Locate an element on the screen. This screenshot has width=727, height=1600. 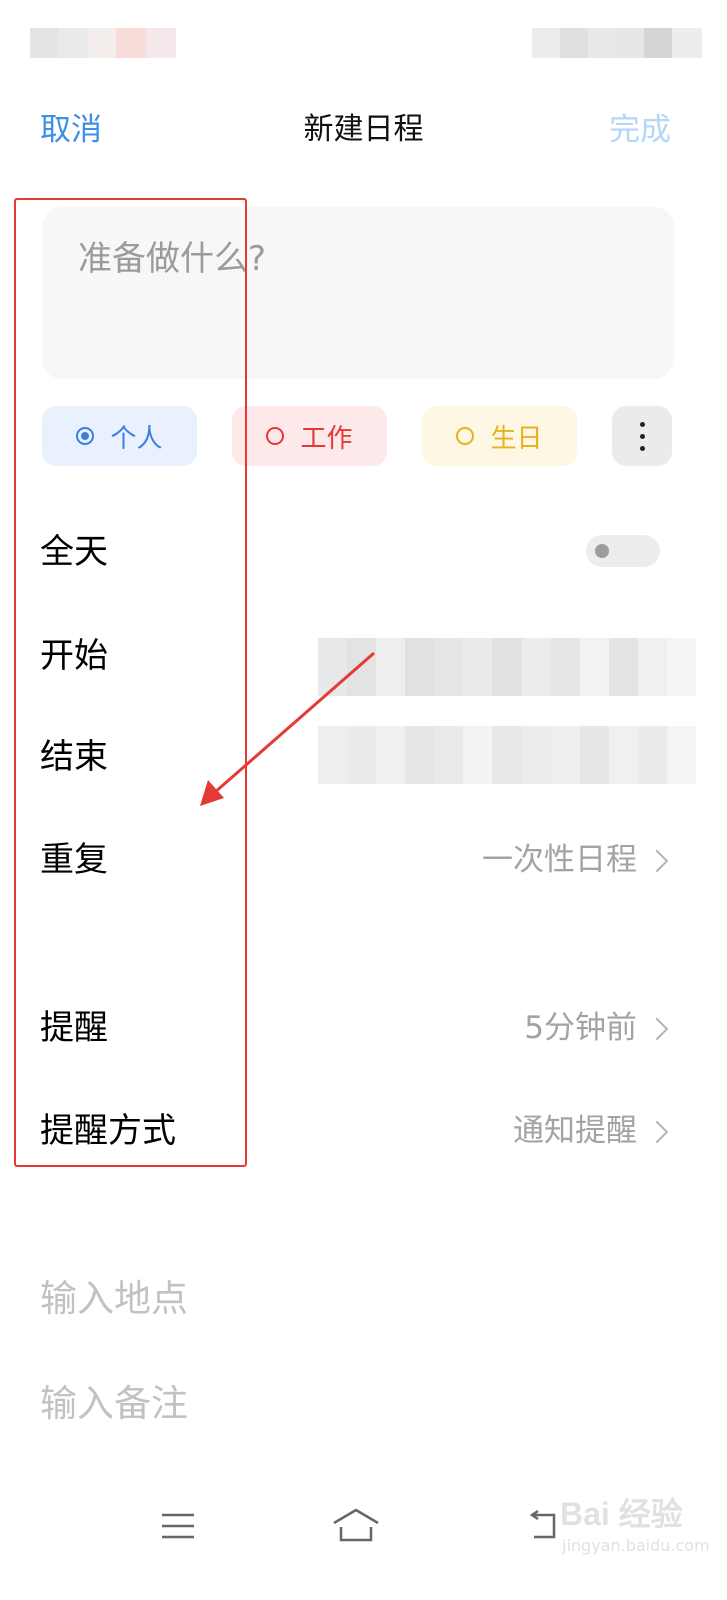
toggle-knob is located at coordinates (602, 551).